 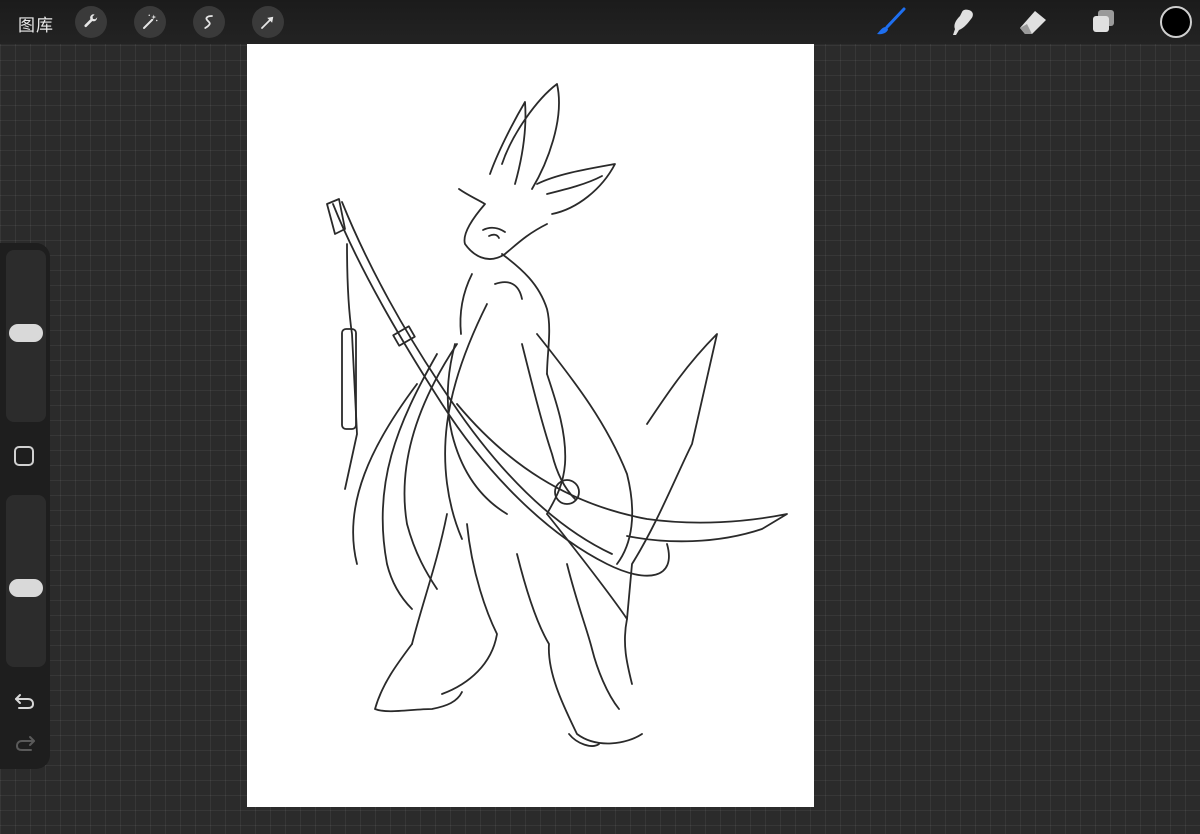 I want to click on transform-arrow-icon, so click(x=267, y=22).